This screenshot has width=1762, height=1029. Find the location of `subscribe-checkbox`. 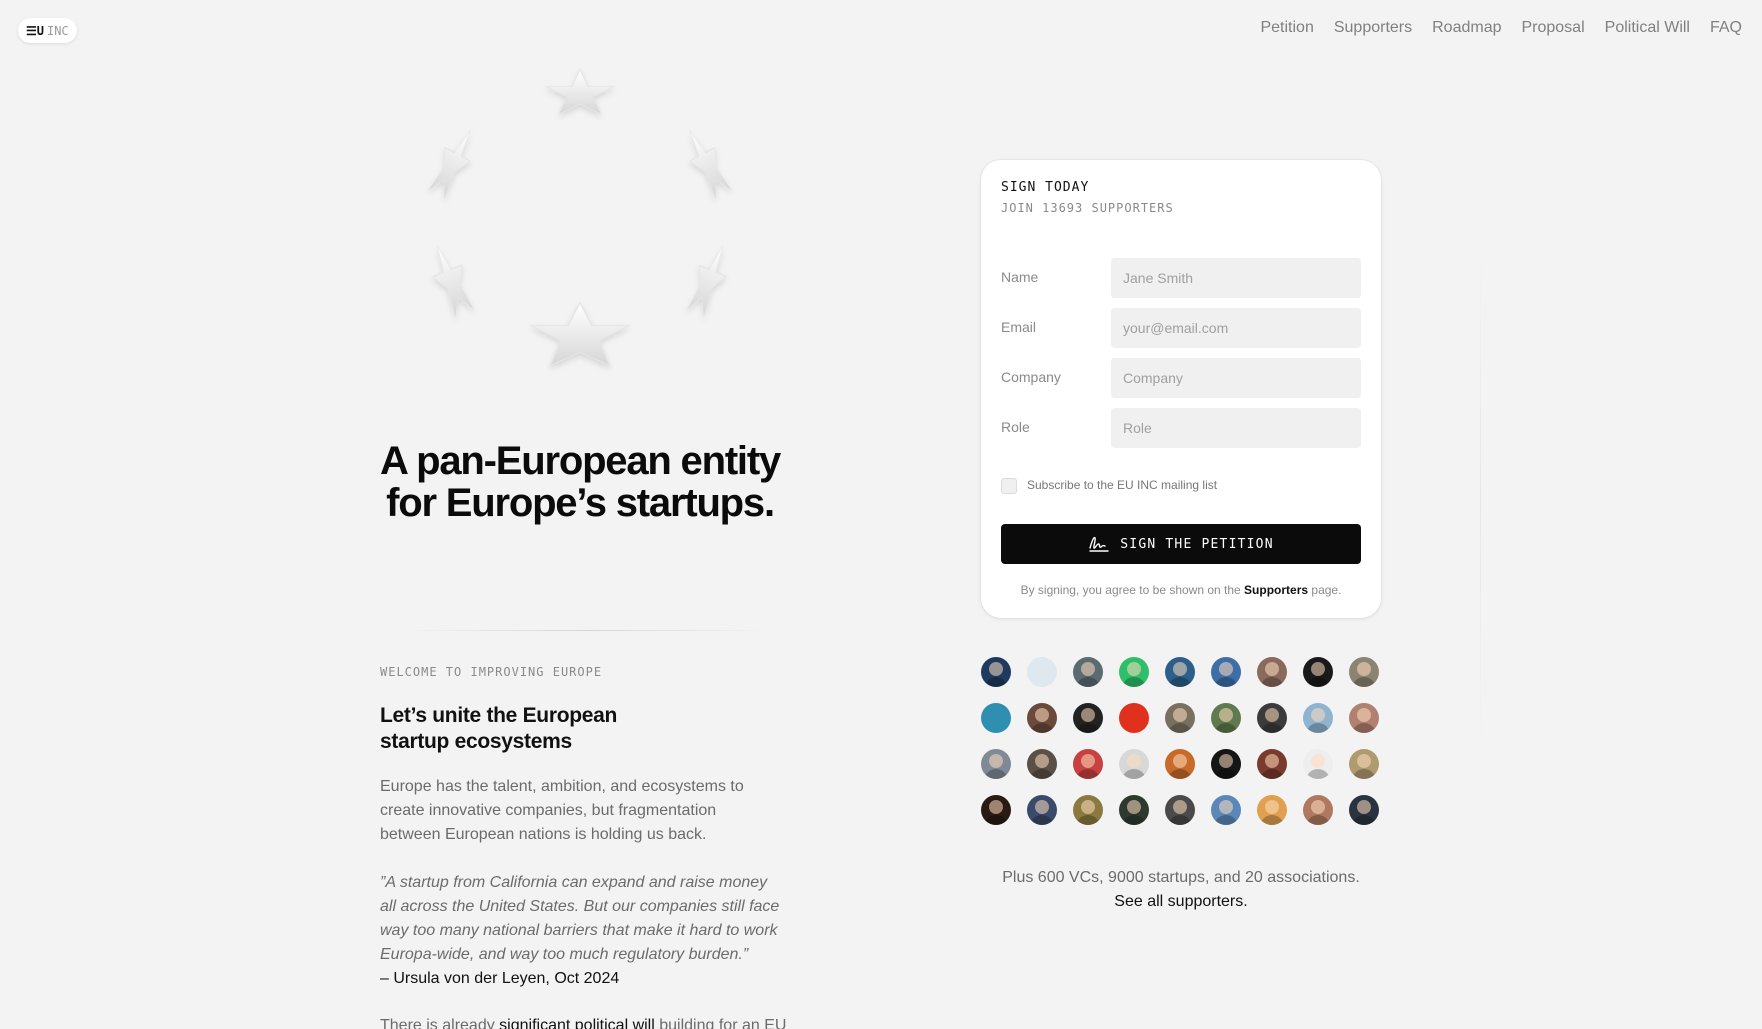

subscribe-checkbox is located at coordinates (1009, 486).